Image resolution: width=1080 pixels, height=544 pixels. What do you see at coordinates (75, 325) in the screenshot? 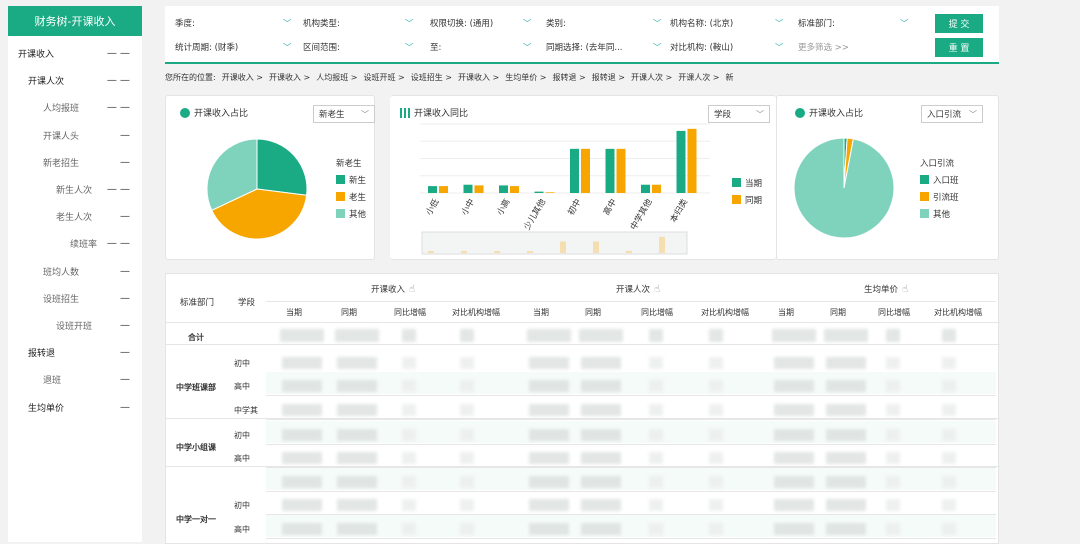
I see `sidebar-item: 设班开班 —` at bounding box center [75, 325].